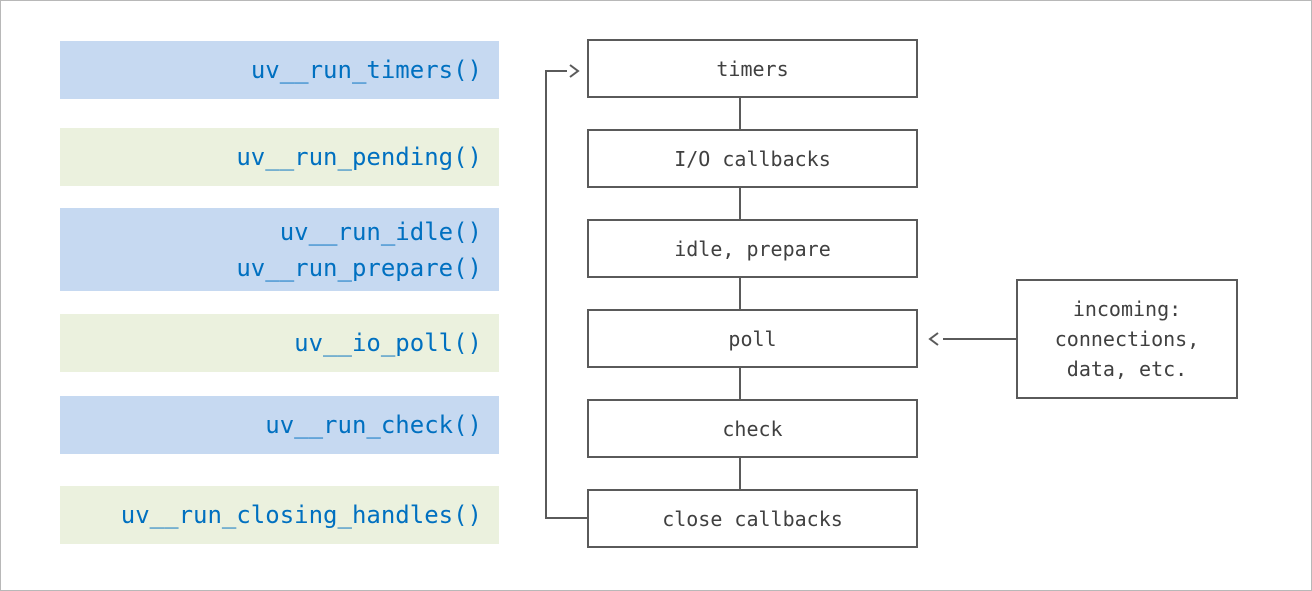  I want to click on phase-label: poll, so click(752, 338).